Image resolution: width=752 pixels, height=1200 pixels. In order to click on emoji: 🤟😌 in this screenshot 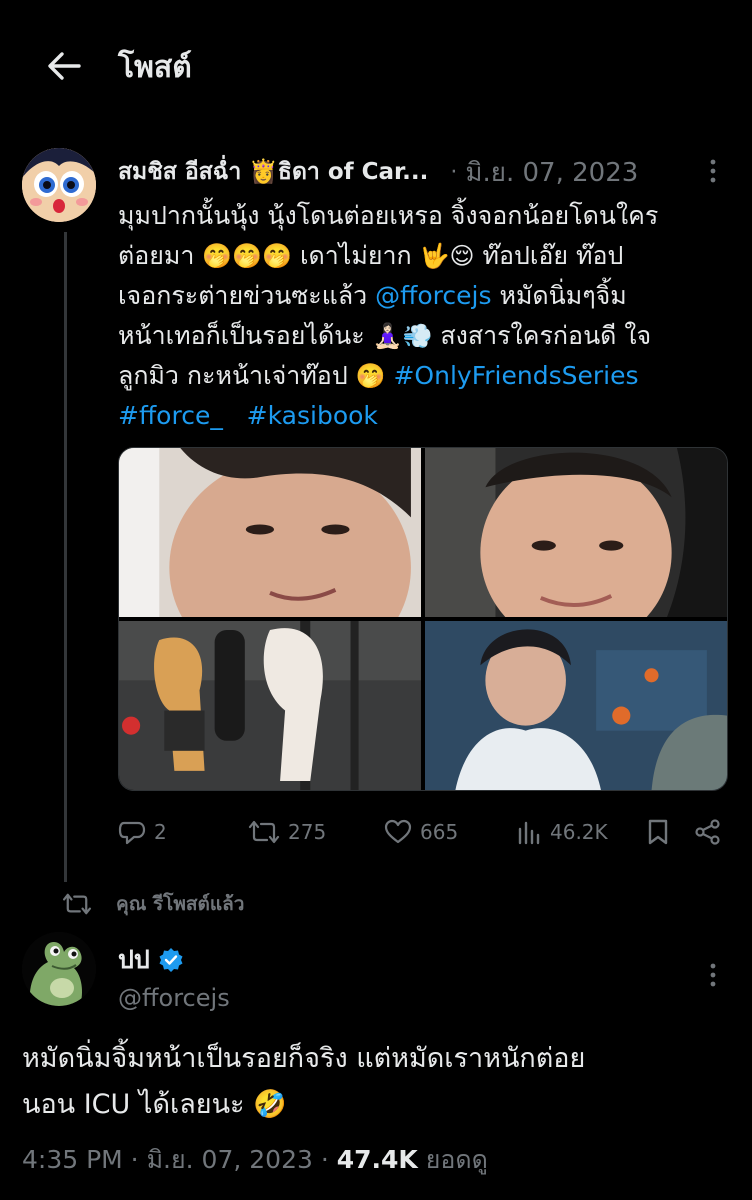, I will do `click(447, 256)`.